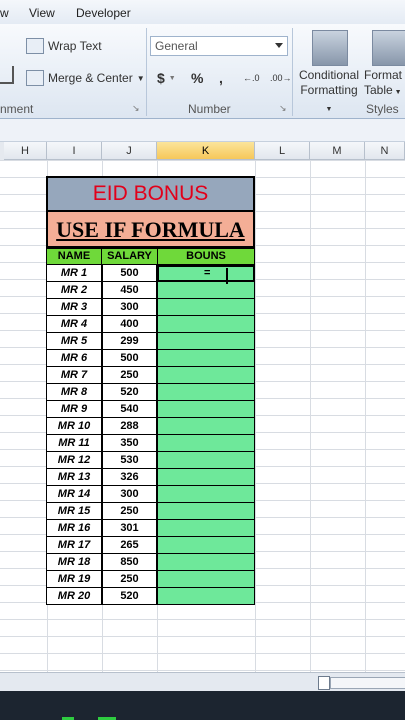  What do you see at coordinates (74, 443) in the screenshot?
I see `cell-name: MR 11` at bounding box center [74, 443].